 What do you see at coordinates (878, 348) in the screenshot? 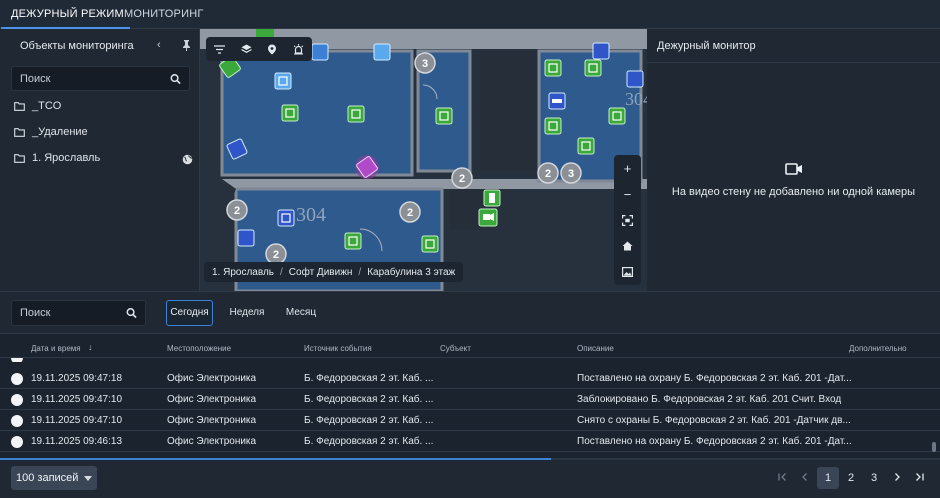
I see `column-header-extra: Дополнительно` at bounding box center [878, 348].